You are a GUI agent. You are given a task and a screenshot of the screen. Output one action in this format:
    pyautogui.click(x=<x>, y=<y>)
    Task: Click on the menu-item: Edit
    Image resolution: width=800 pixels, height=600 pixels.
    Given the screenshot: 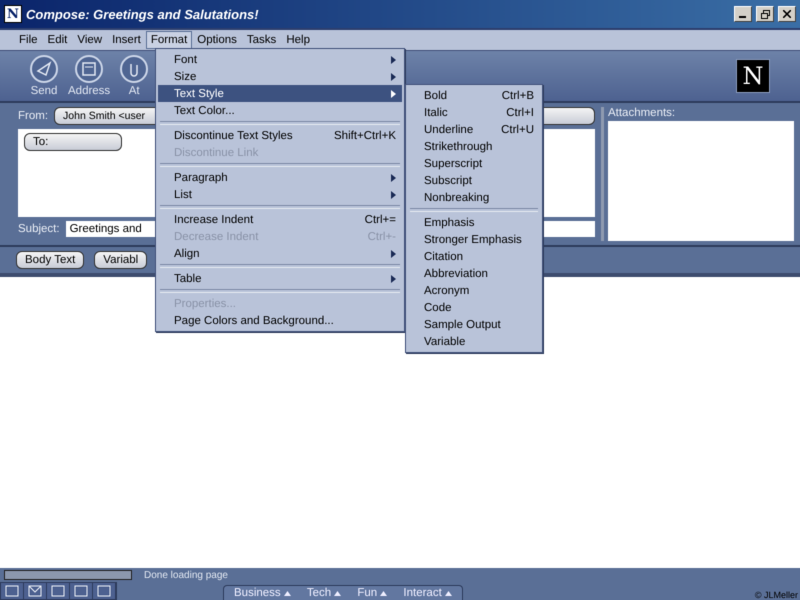 What is the action you would take?
    pyautogui.click(x=57, y=40)
    